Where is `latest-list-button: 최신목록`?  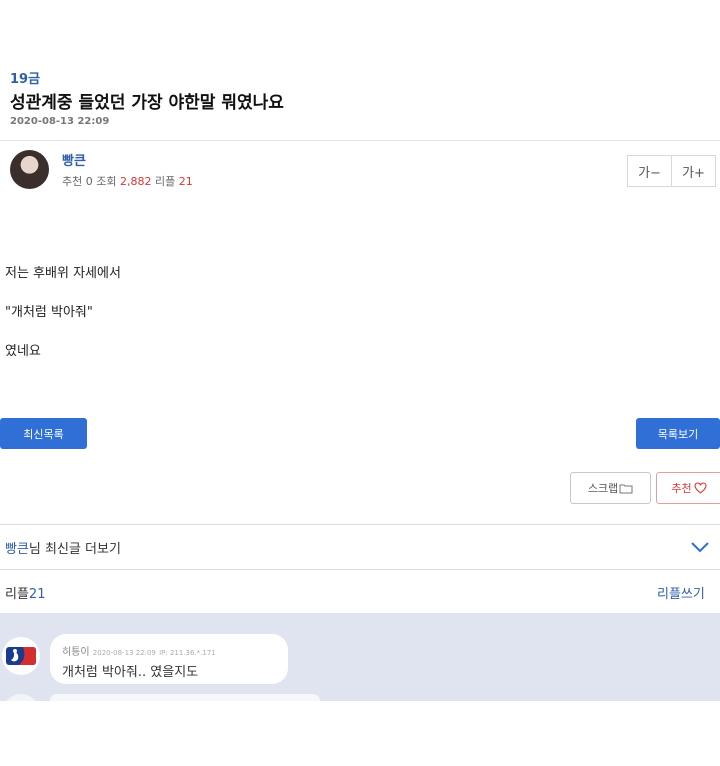 latest-list-button: 최신목록 is located at coordinates (43, 433).